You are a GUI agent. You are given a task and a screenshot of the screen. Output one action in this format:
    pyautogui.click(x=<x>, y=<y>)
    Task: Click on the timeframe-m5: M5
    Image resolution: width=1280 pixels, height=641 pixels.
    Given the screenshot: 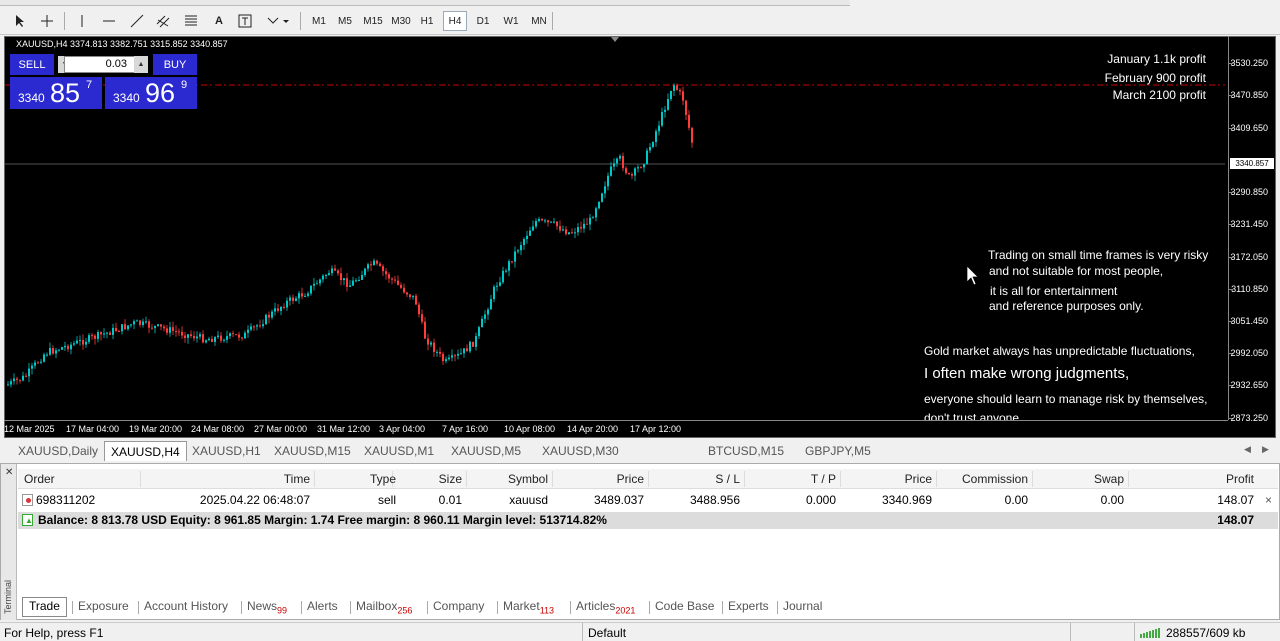 What is the action you would take?
    pyautogui.click(x=345, y=21)
    